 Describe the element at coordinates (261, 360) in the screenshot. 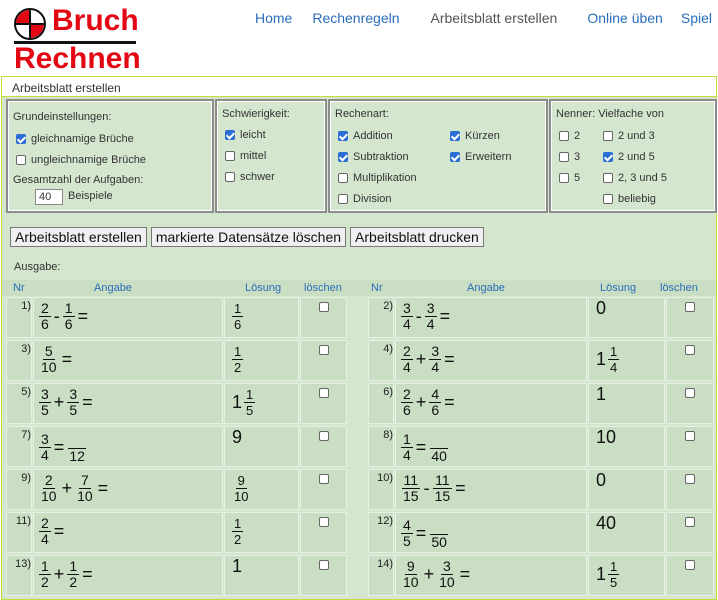

I see `task-solution: 12` at that location.